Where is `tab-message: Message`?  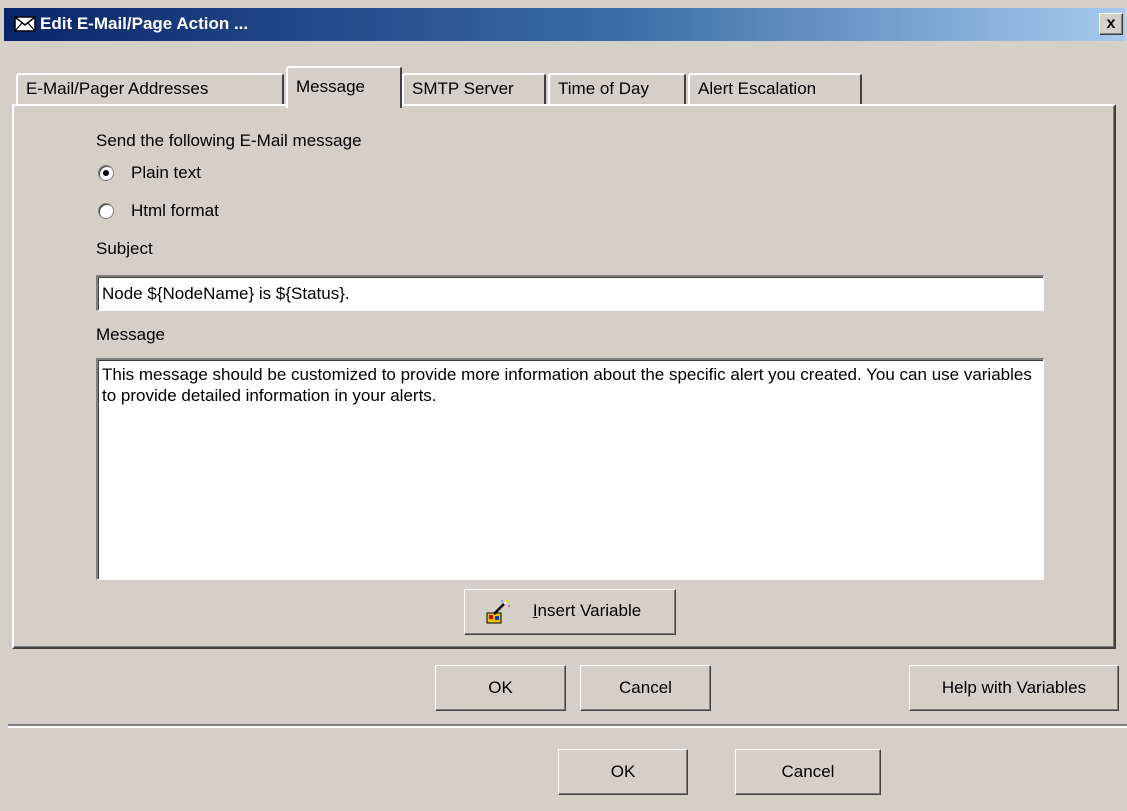 tab-message: Message is located at coordinates (344, 87).